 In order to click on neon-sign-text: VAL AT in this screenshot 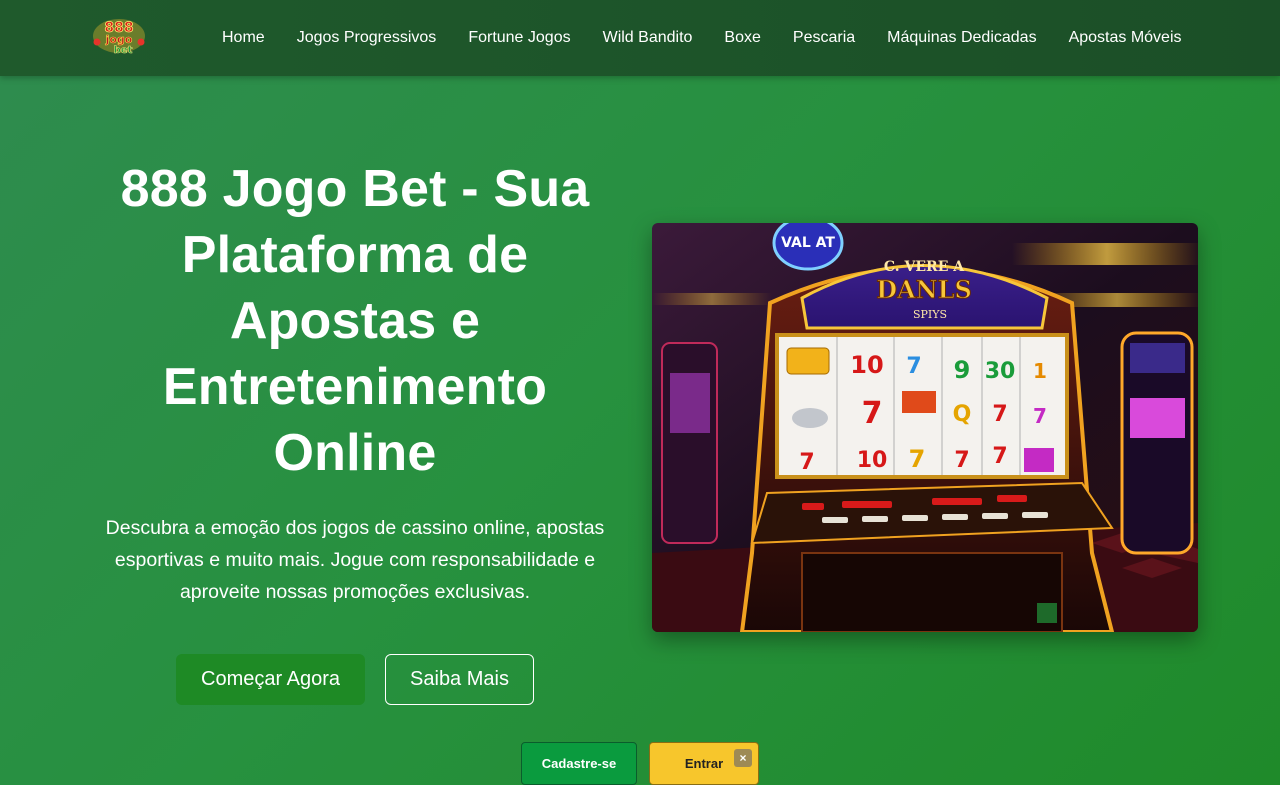, I will do `click(808, 243)`.